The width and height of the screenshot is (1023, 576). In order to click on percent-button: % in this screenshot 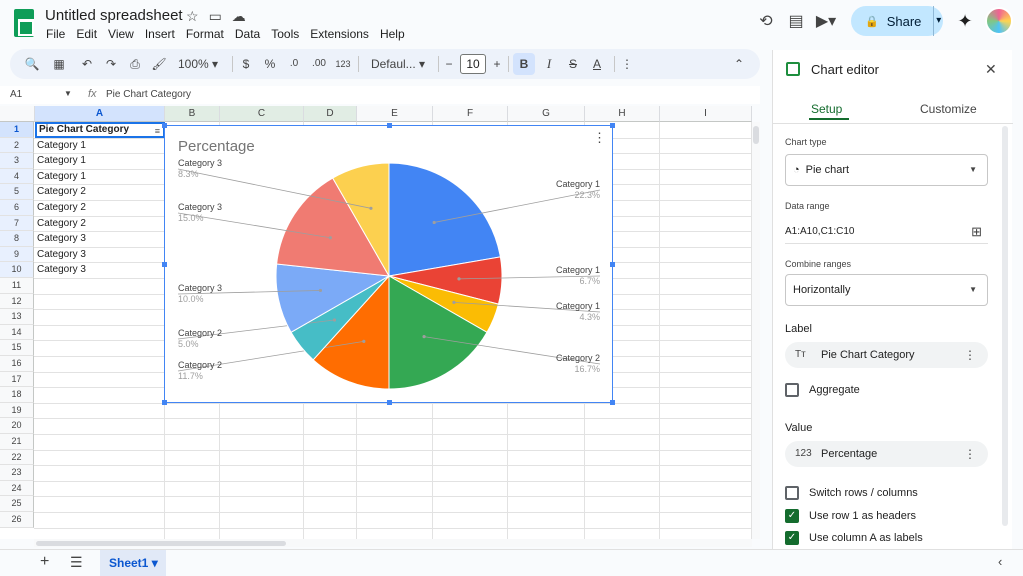, I will do `click(270, 64)`.